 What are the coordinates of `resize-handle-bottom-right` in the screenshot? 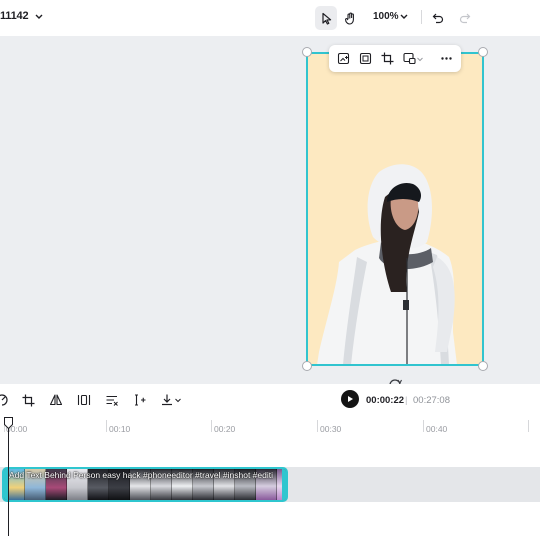 It's located at (483, 366).